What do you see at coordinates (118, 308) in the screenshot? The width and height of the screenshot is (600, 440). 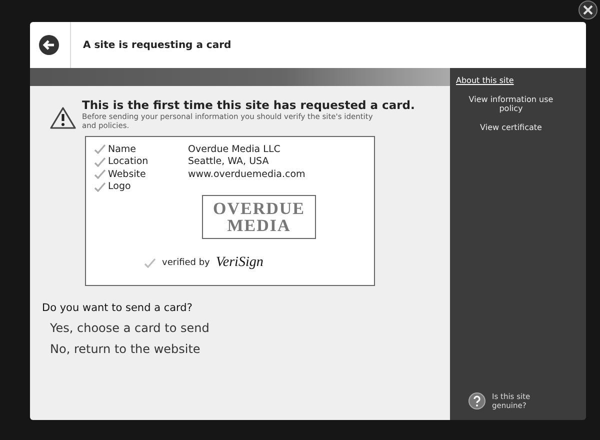 I see `question: Do you want to send a card?` at bounding box center [118, 308].